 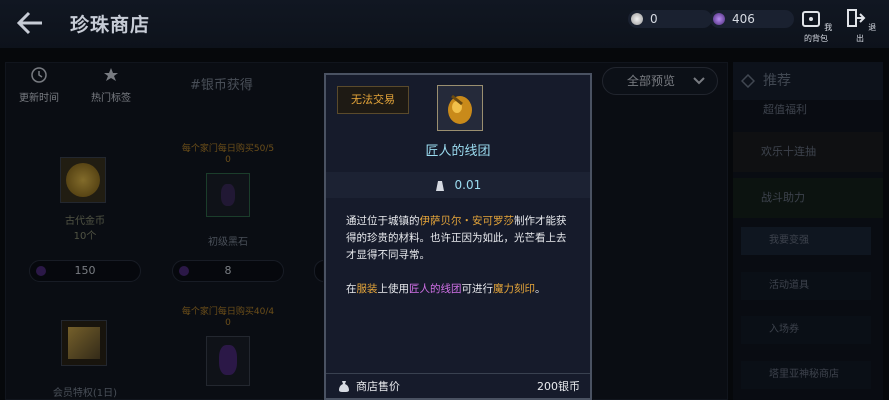 What do you see at coordinates (110, 25) in the screenshot?
I see `page-title: 珍珠商店` at bounding box center [110, 25].